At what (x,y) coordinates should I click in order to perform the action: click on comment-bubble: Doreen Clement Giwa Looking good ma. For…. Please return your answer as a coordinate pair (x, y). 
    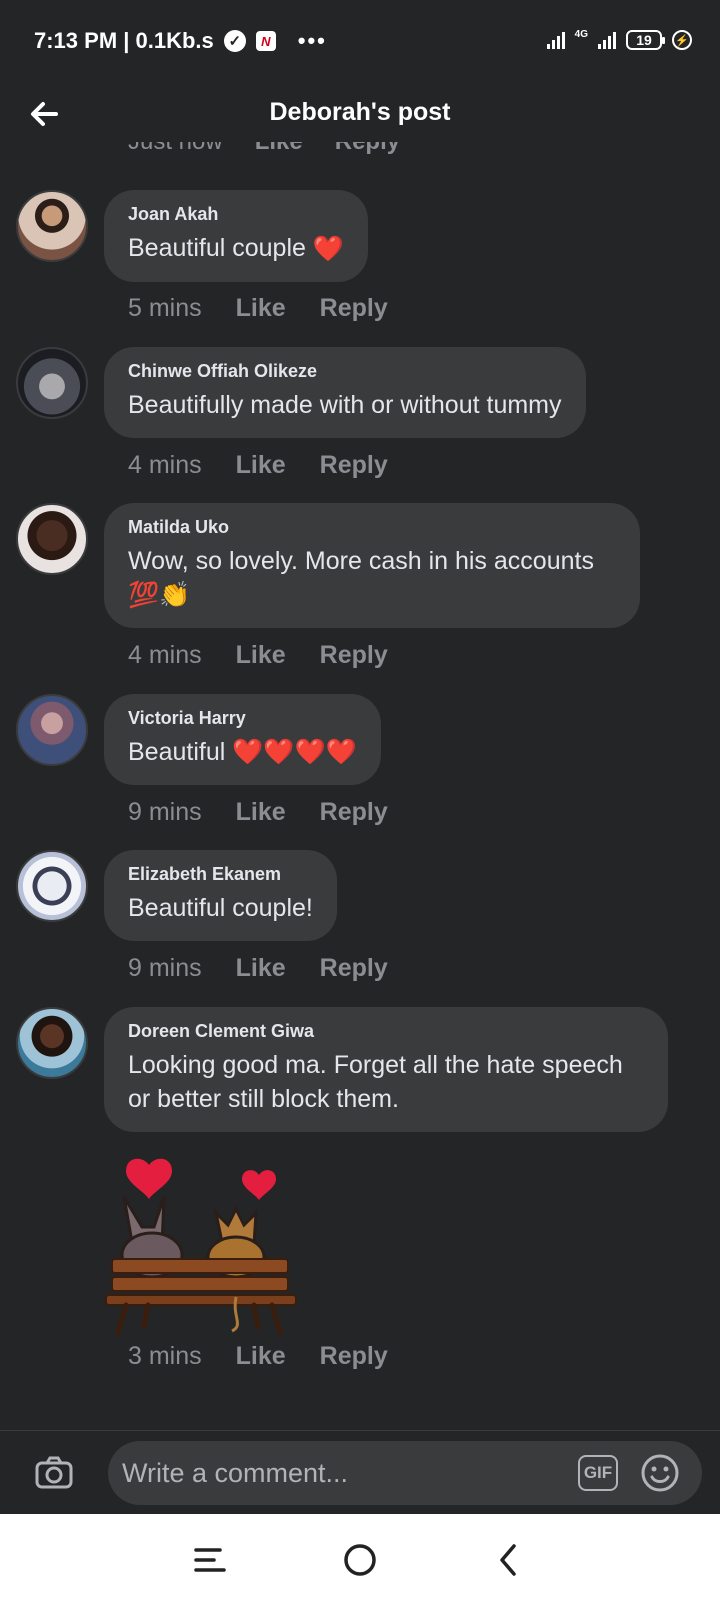
    Looking at the image, I should click on (386, 1069).